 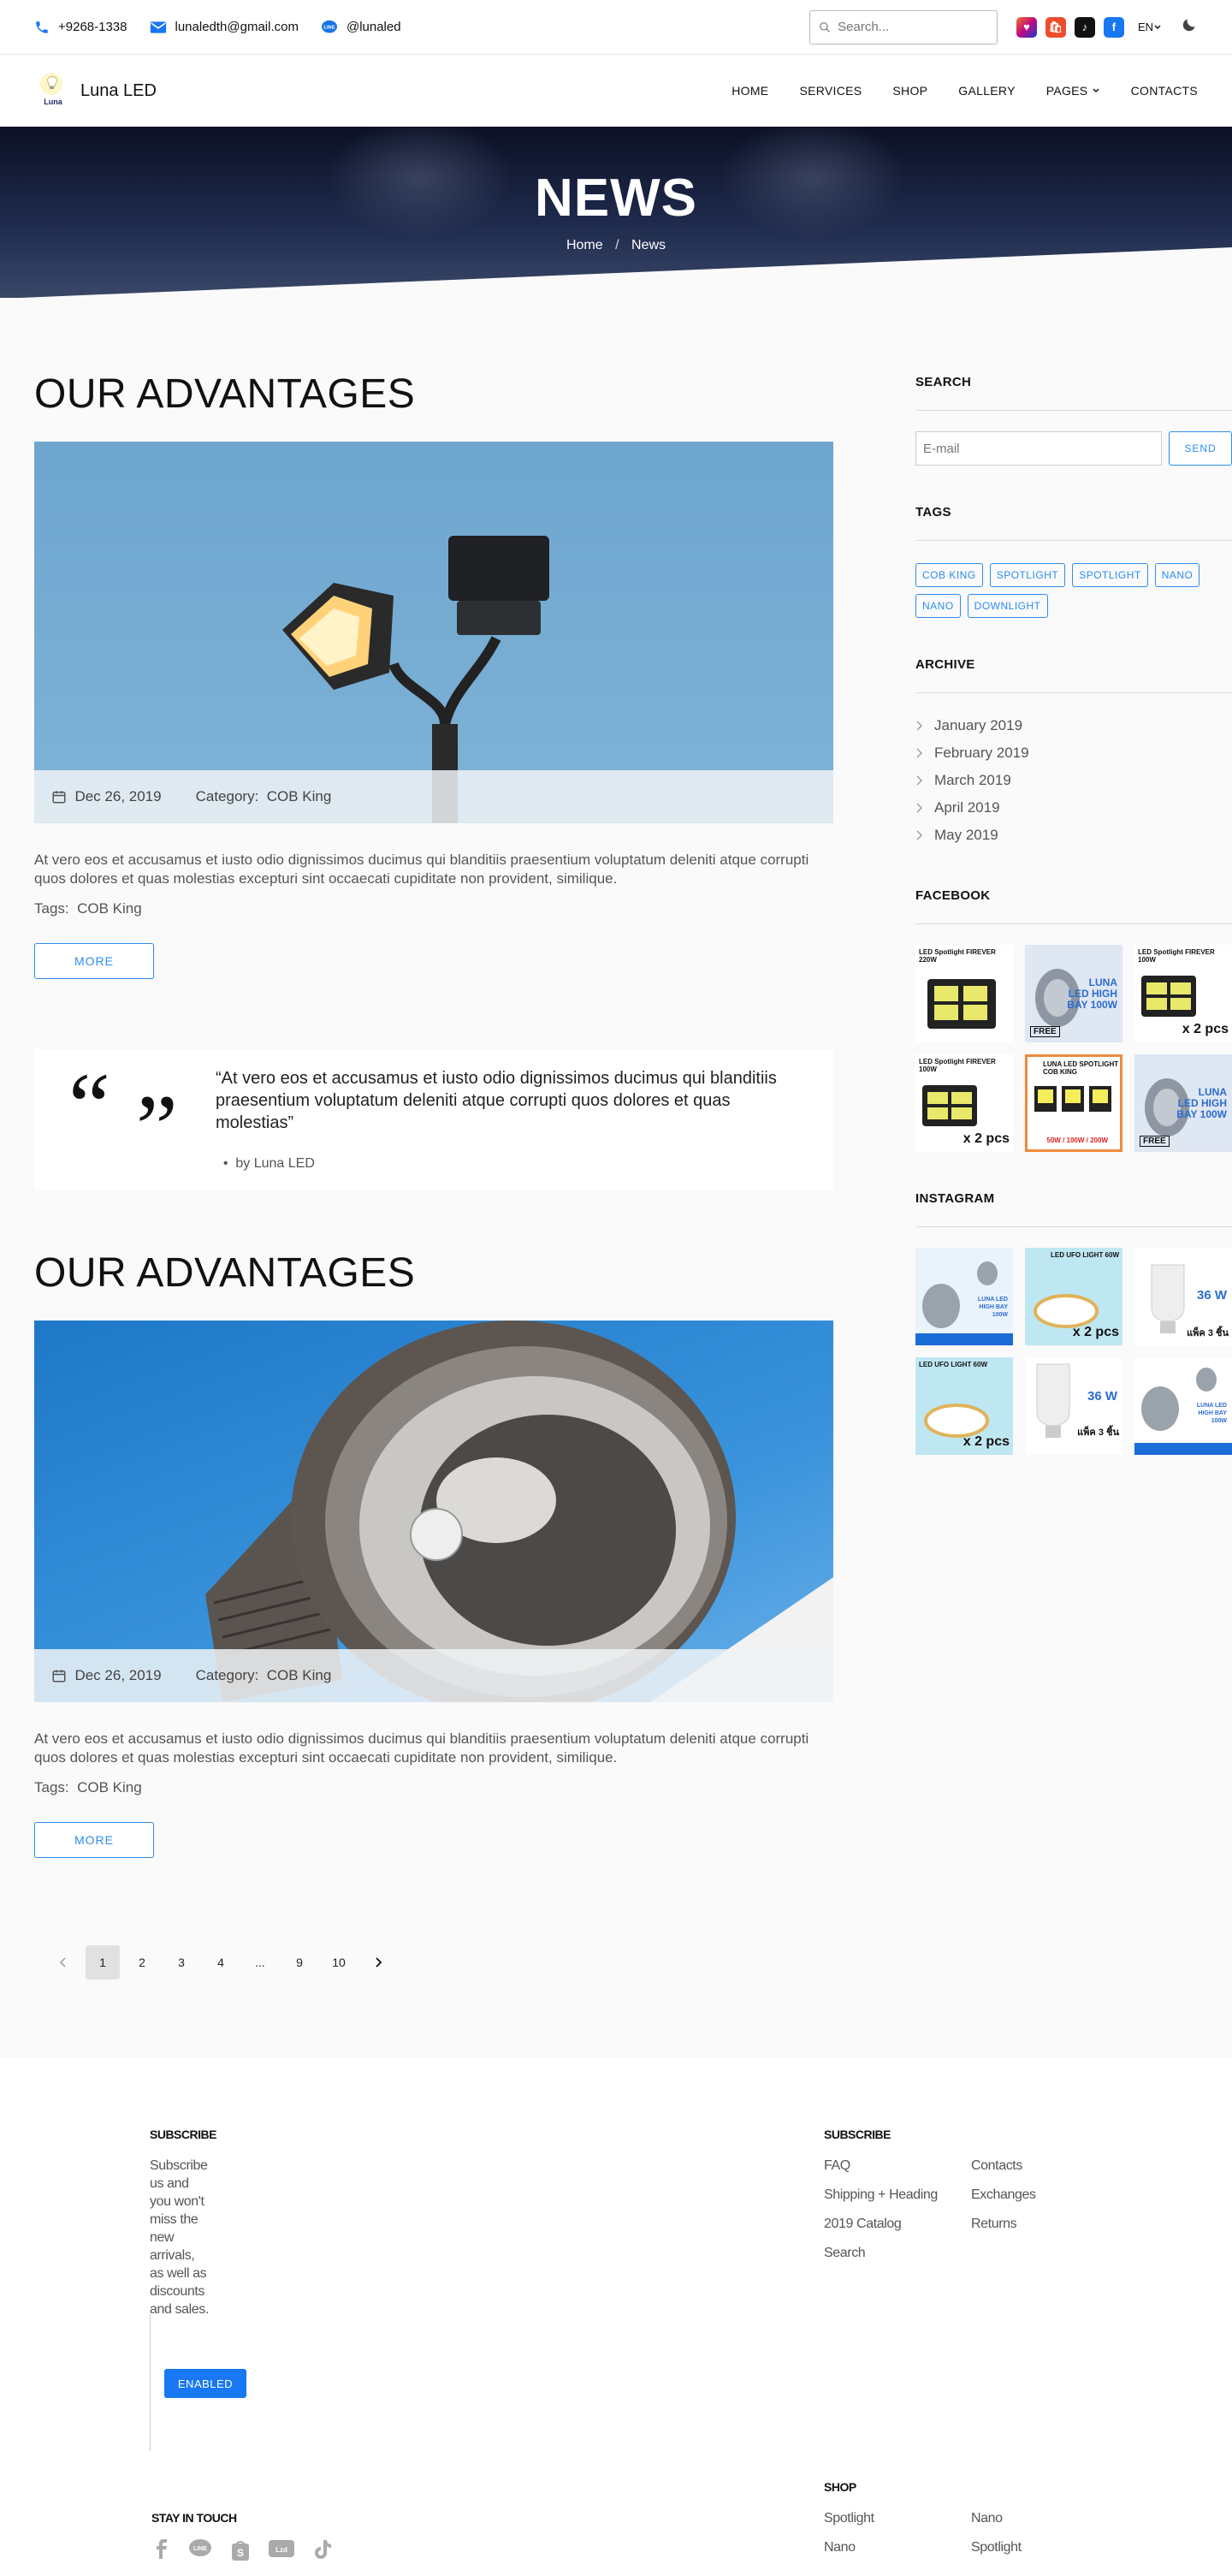 What do you see at coordinates (205, 2383) in the screenshot?
I see `enabled-button: ENABLED` at bounding box center [205, 2383].